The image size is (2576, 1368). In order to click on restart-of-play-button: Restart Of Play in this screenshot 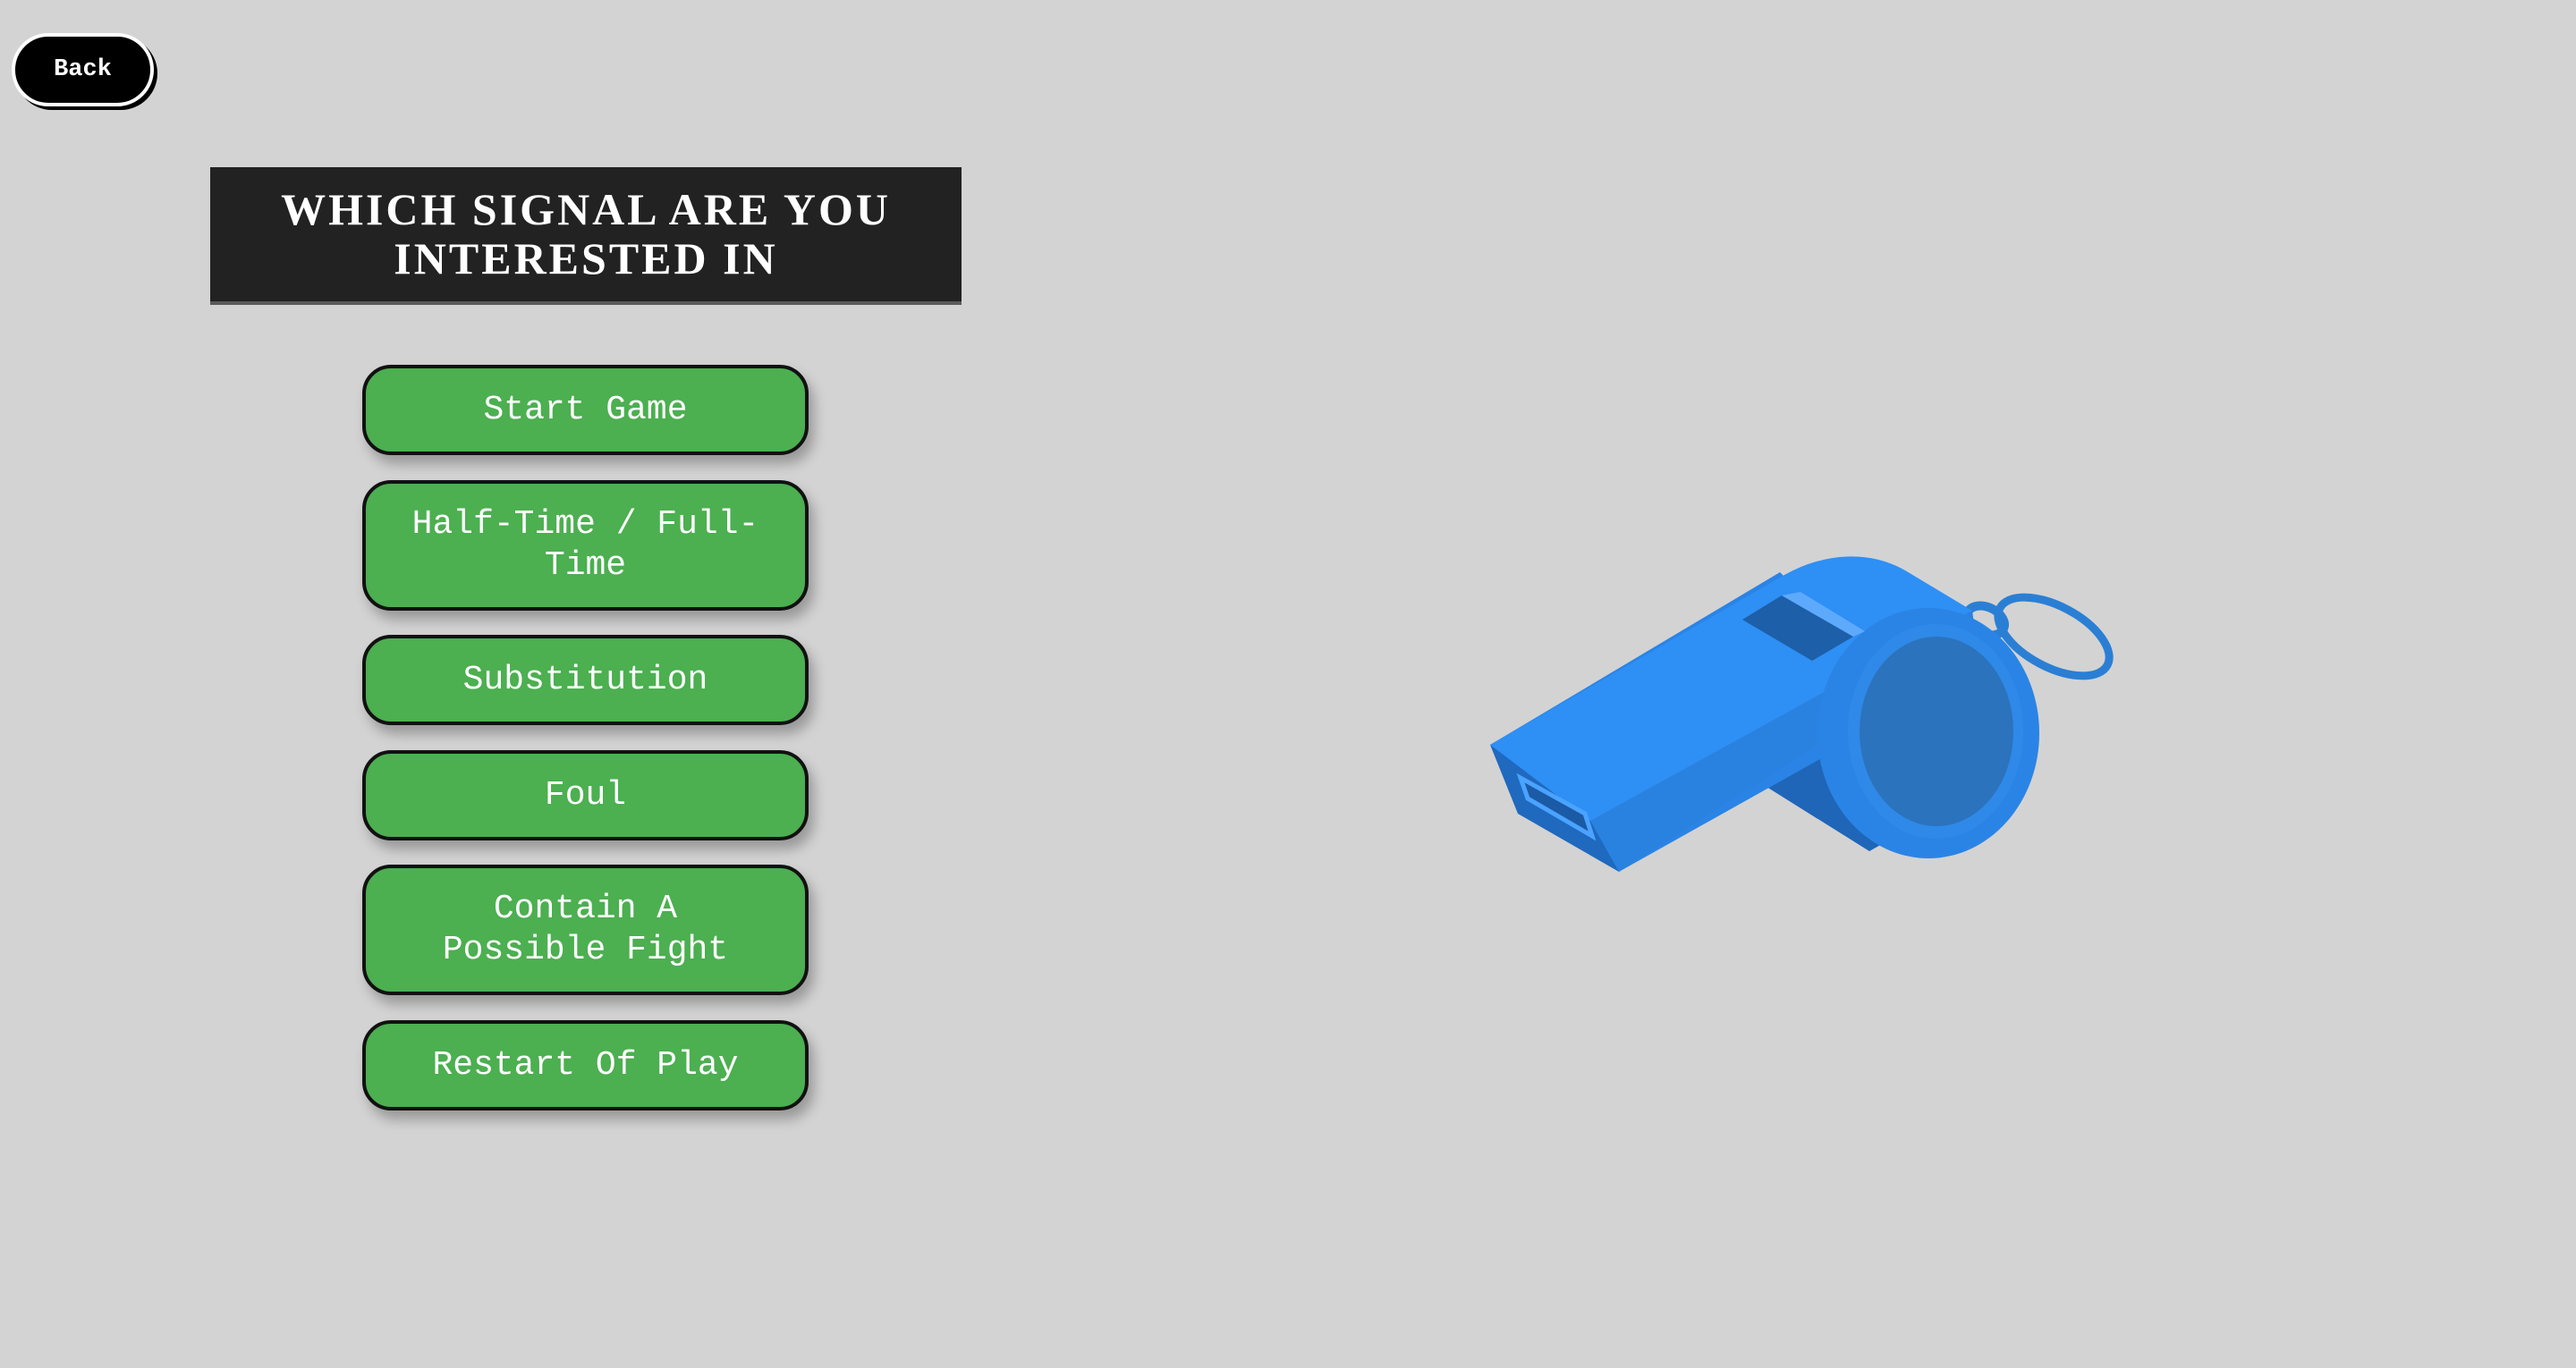, I will do `click(585, 1065)`.